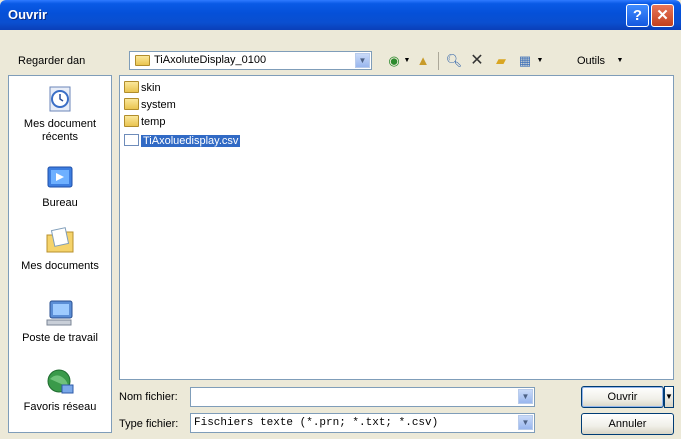 This screenshot has width=681, height=439. Describe the element at coordinates (144, 122) in the screenshot. I see `list-item: temp` at that location.